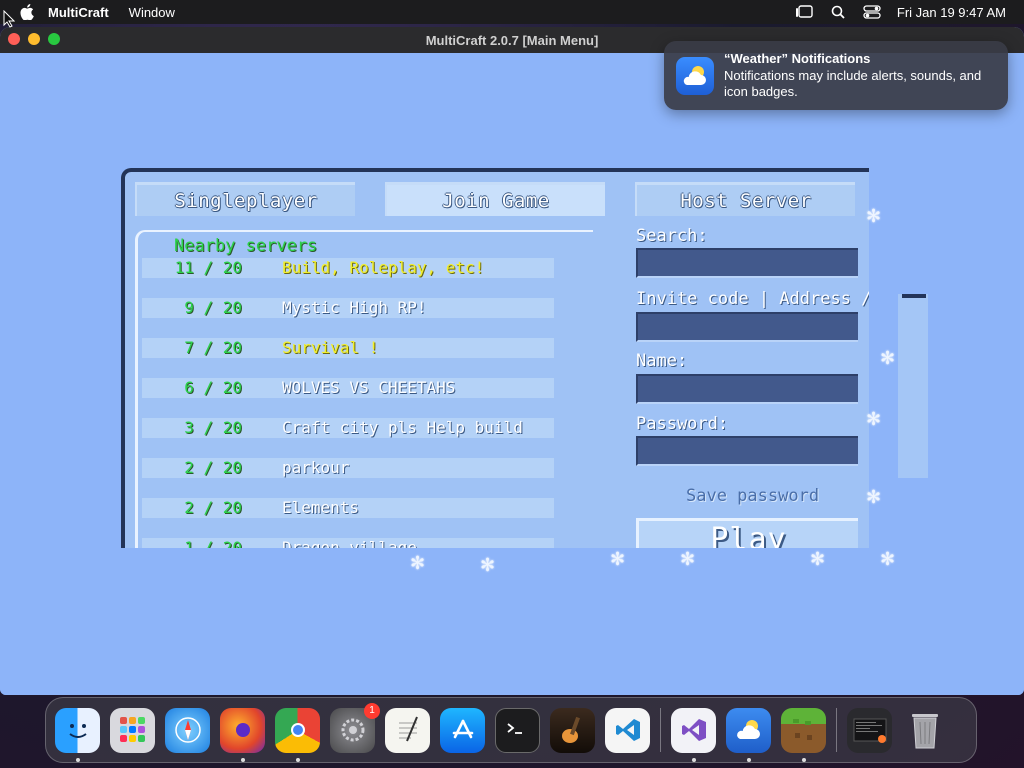  Describe the element at coordinates (803, 734) in the screenshot. I see `multicraft-app-icon` at that location.